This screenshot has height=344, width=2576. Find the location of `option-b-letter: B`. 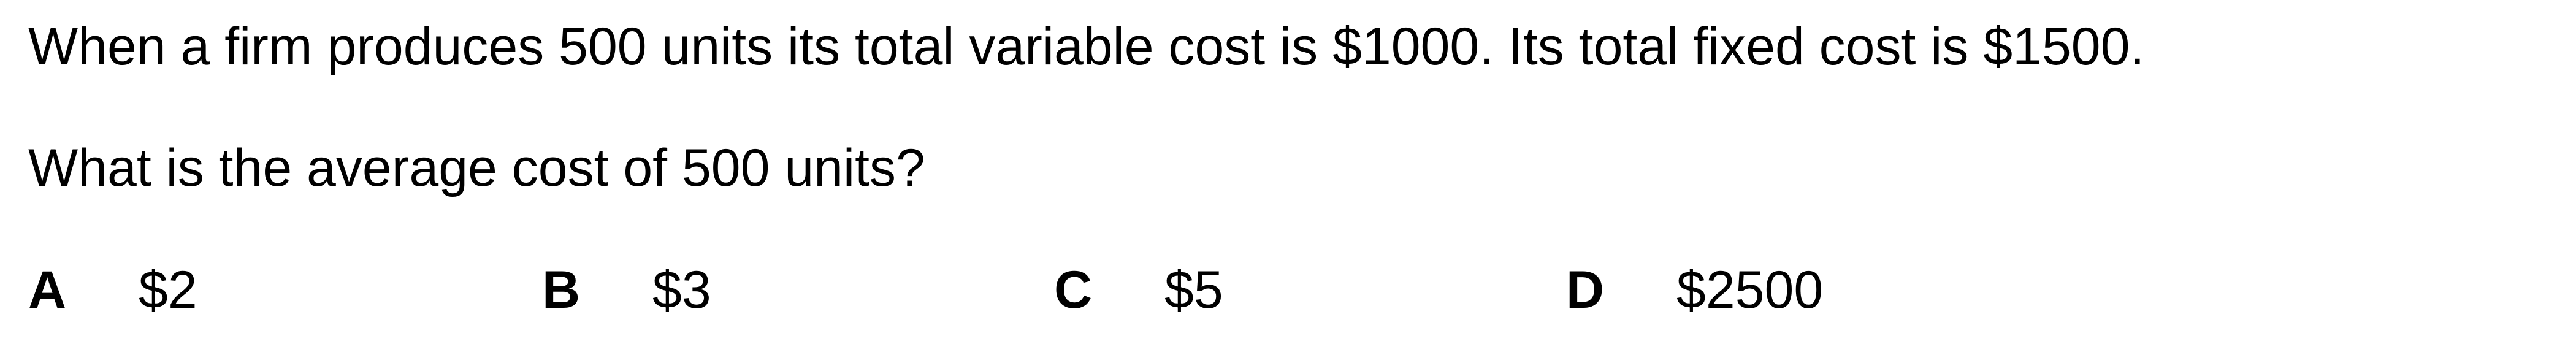

option-b-letter: B is located at coordinates (561, 290).